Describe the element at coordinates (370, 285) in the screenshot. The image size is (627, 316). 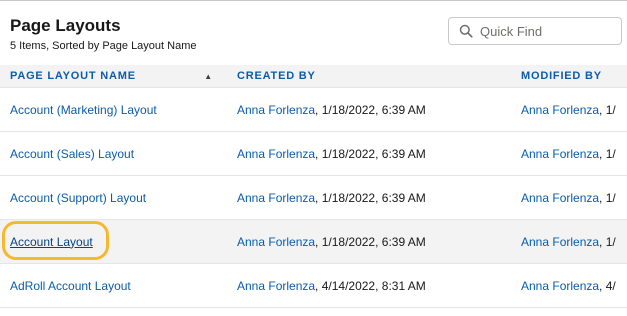
I see `created-date: , 4/14/2022, 8:31 AM` at that location.